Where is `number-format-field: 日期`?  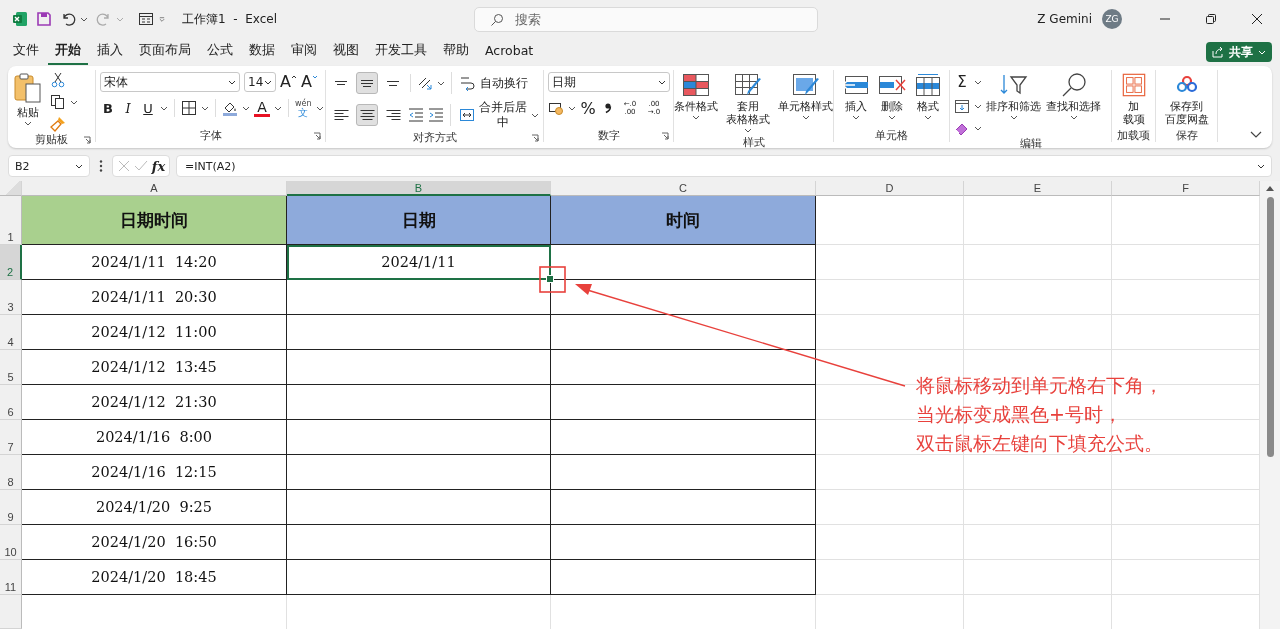 number-format-field: 日期 is located at coordinates (609, 82).